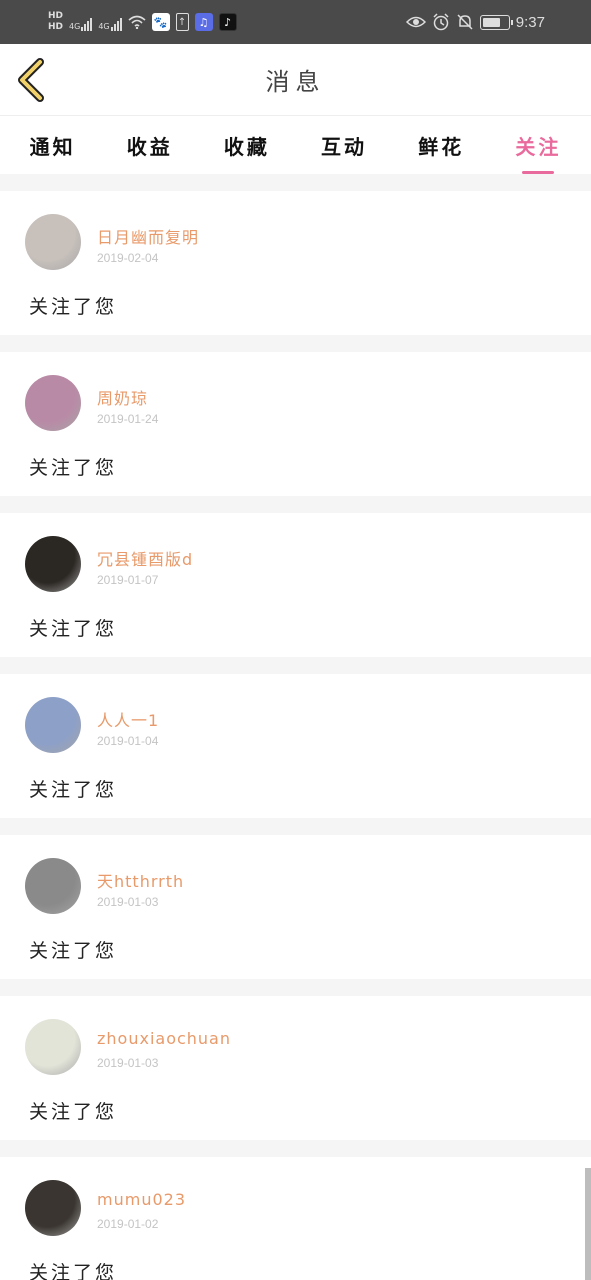 The height and width of the screenshot is (1280, 591). Describe the element at coordinates (295, 1068) in the screenshot. I see `list-item: zhouxiaochuan 2019-01-03 关注了您` at that location.